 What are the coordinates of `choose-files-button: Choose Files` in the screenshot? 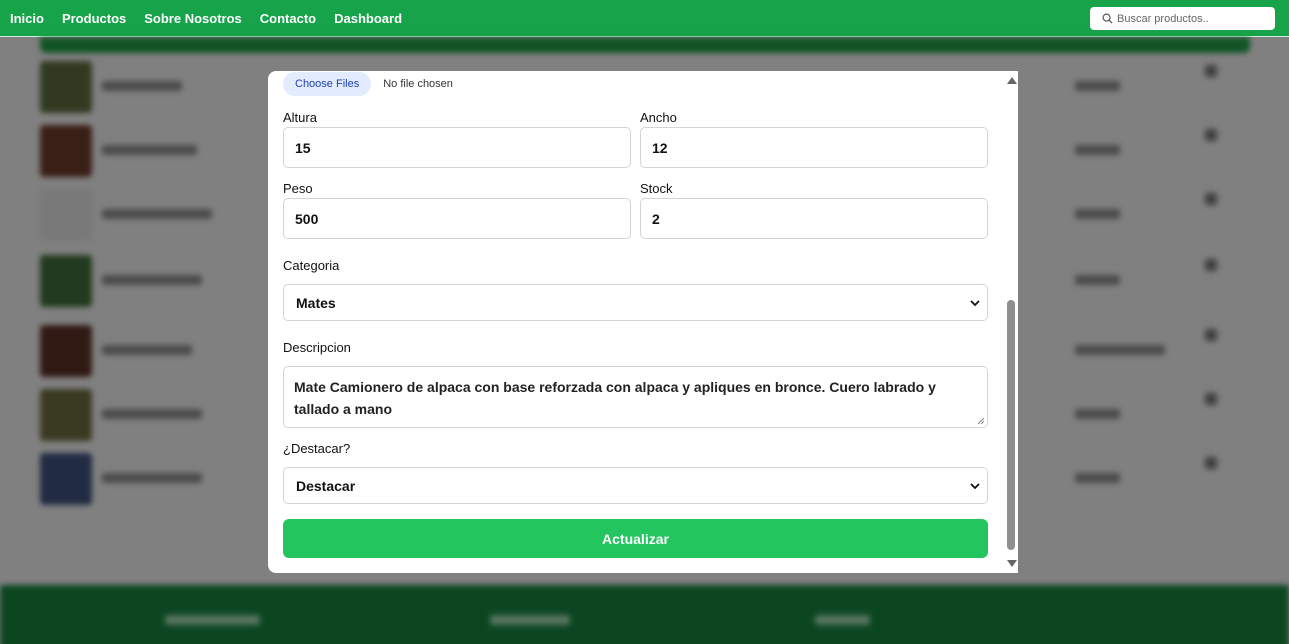 It's located at (327, 84).